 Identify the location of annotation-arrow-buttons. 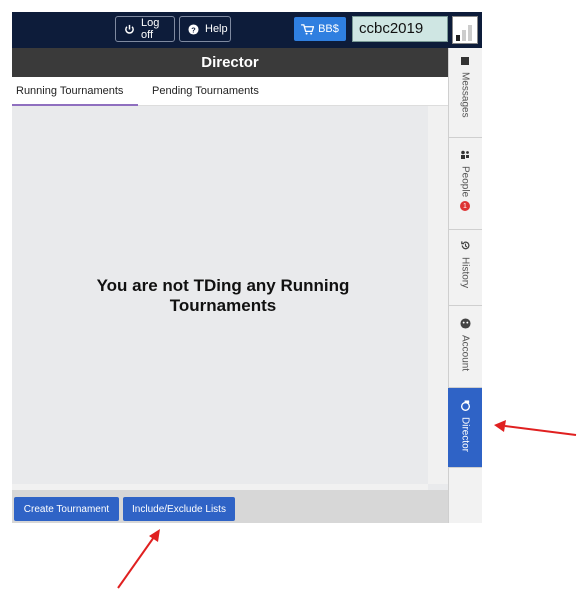
(138, 559).